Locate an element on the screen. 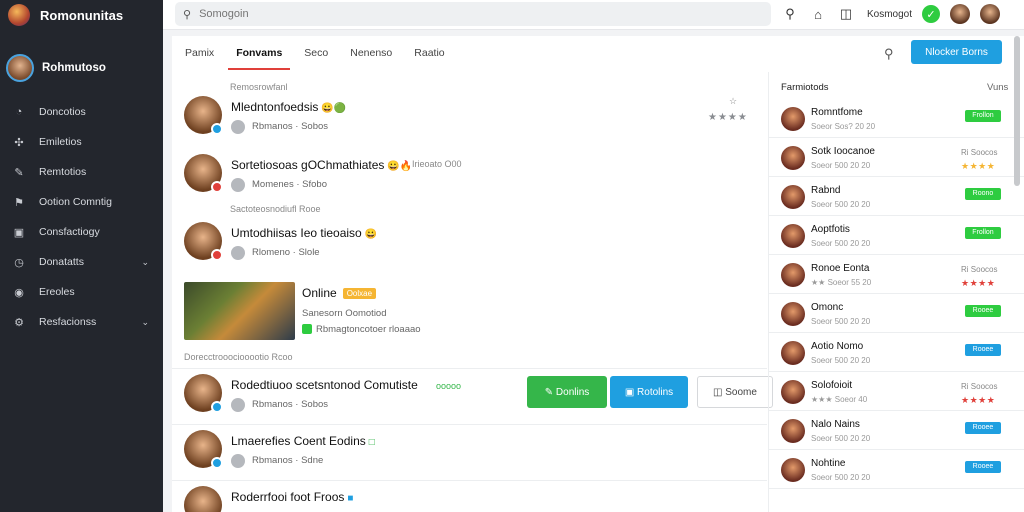 The height and width of the screenshot is (512, 1024). list-item: Nalo Nains Soeor 500 20 20 Rooee is located at coordinates (896, 431).